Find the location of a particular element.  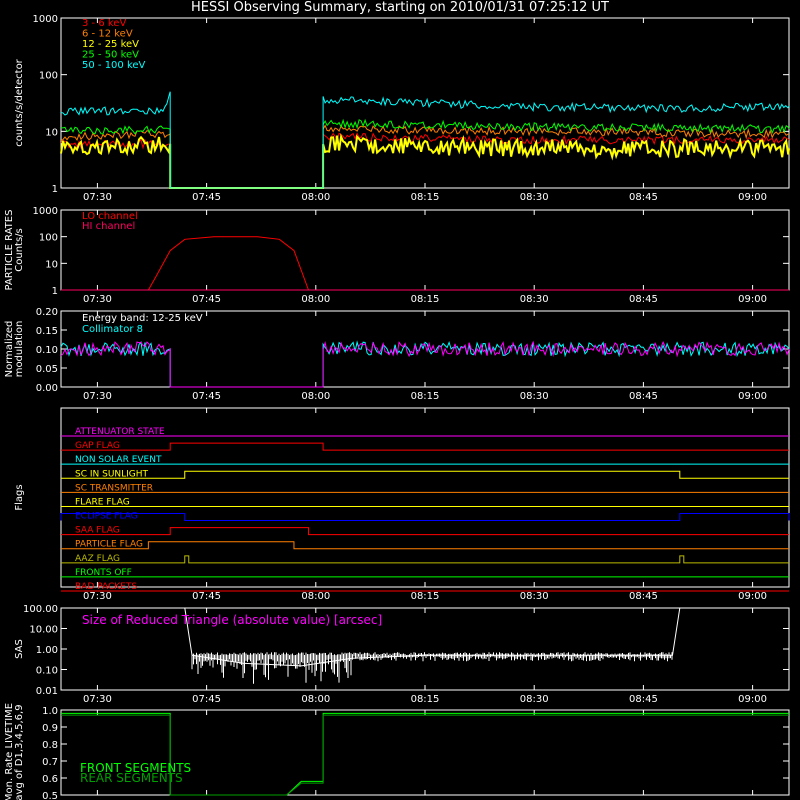

legend-entry: 50 - 100 keV is located at coordinates (114, 65).